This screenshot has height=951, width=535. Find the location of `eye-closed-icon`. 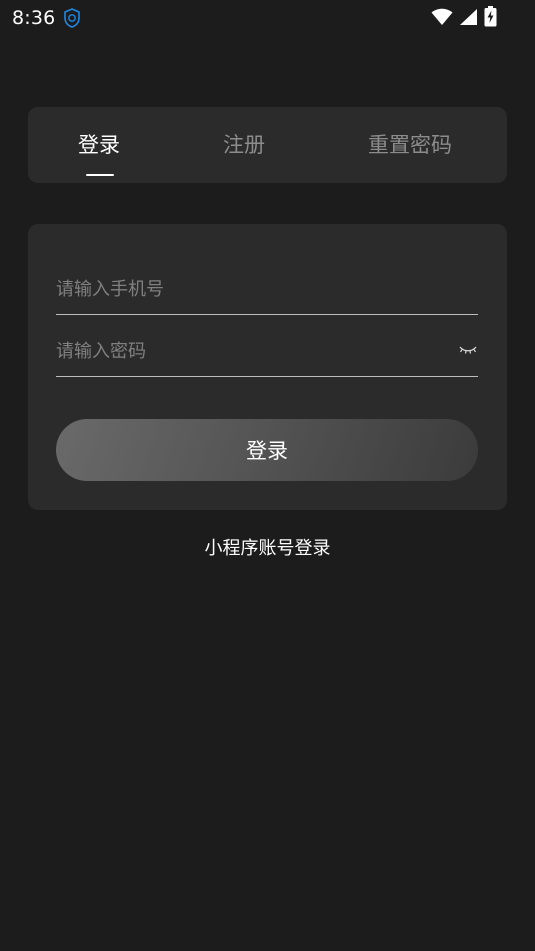

eye-closed-icon is located at coordinates (468, 349).